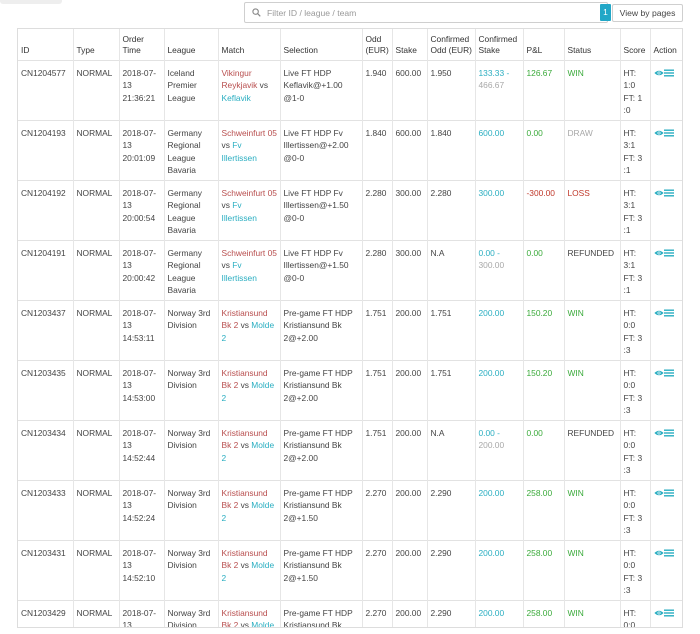 The height and width of the screenshot is (634, 700). Describe the element at coordinates (605, 12) in the screenshot. I see `page-badge: 1` at that location.